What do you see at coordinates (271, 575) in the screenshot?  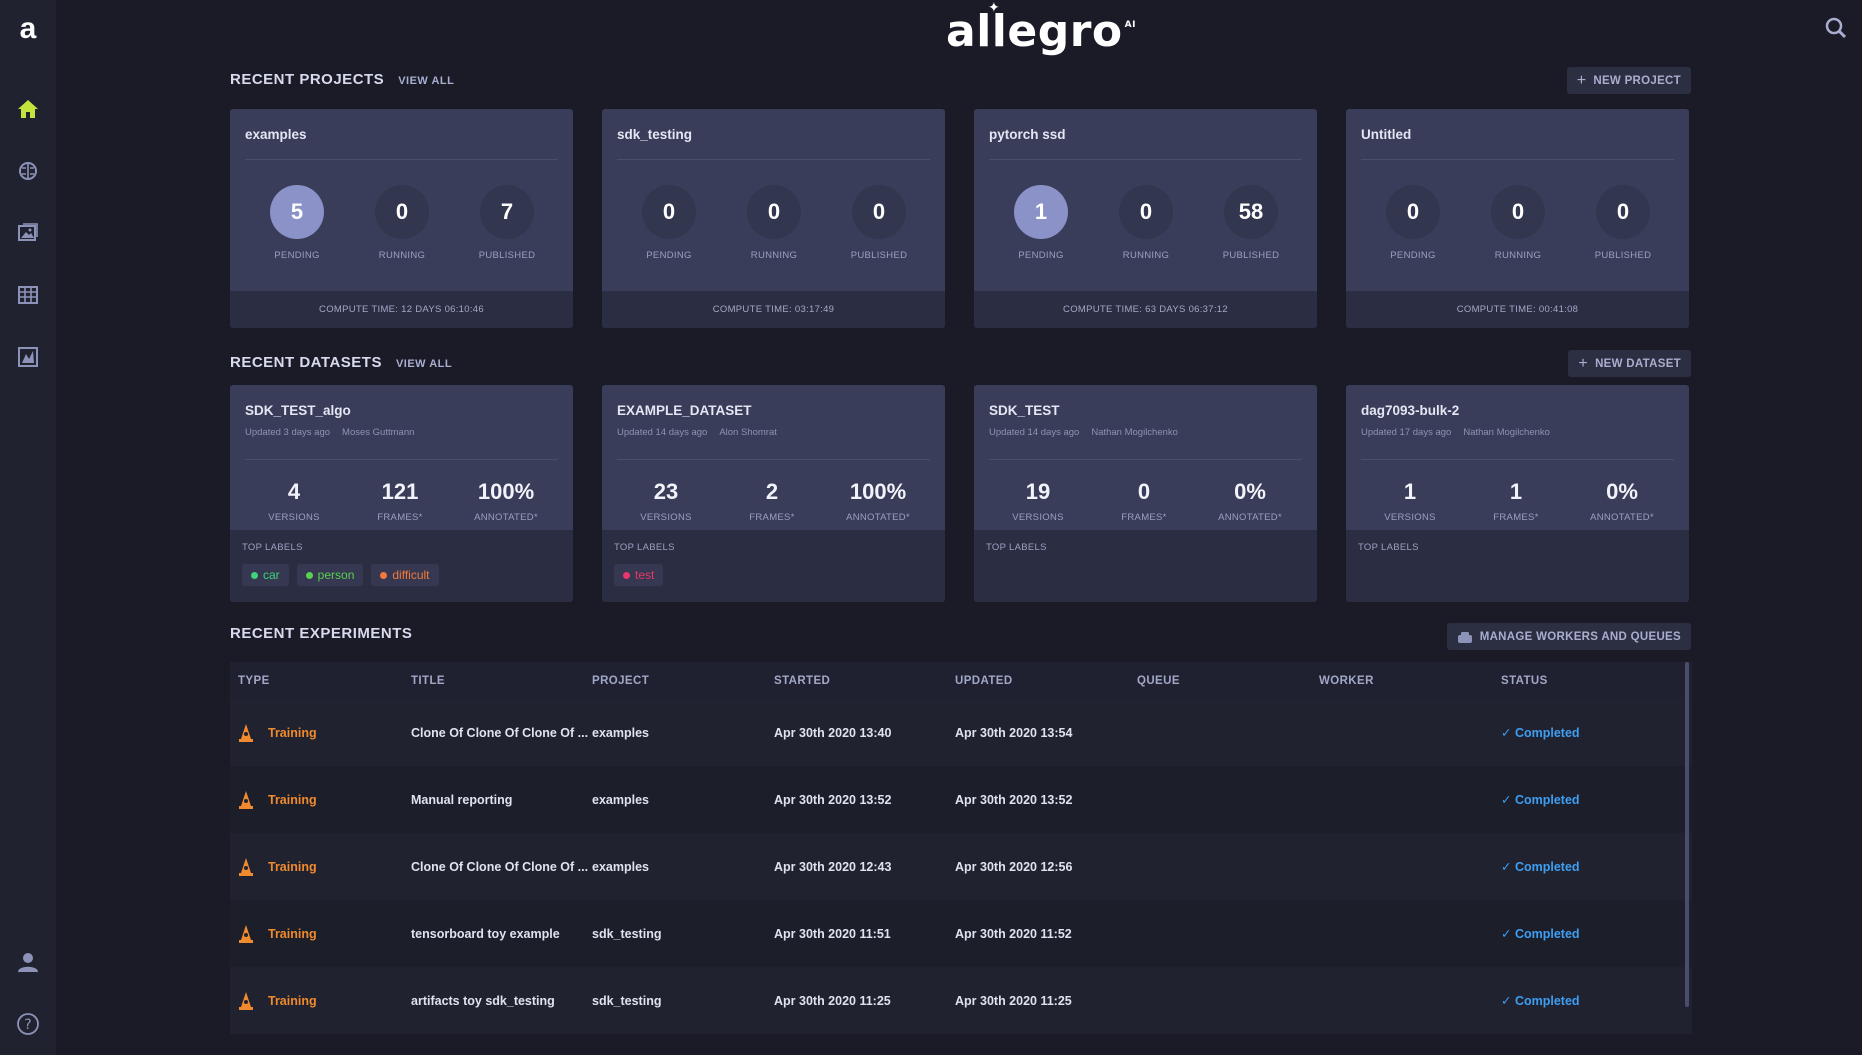 I see `label-text: car` at bounding box center [271, 575].